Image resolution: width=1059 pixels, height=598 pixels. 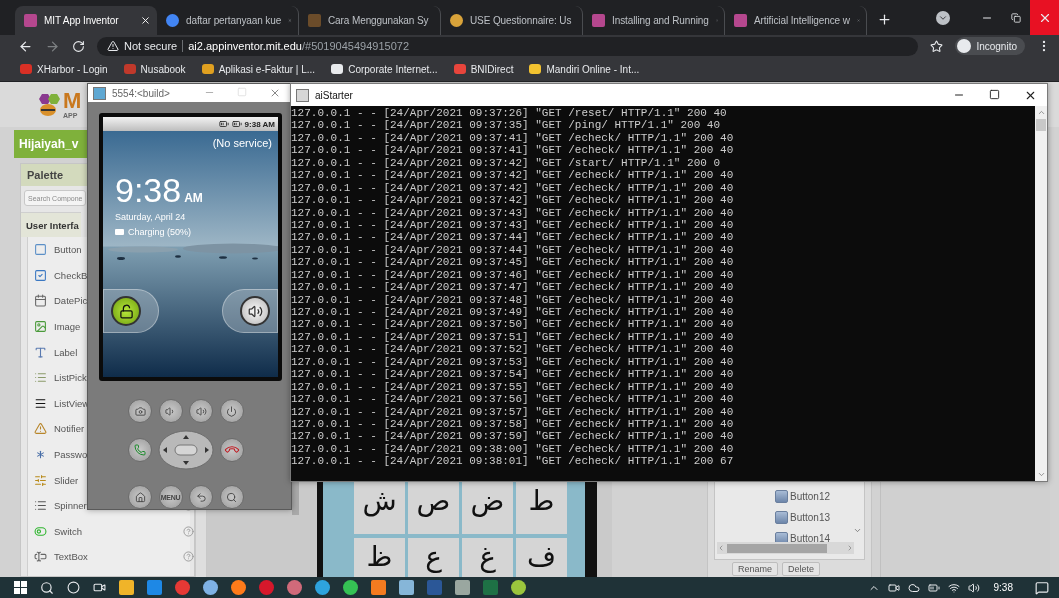 I want to click on camera-key, so click(x=140, y=411).